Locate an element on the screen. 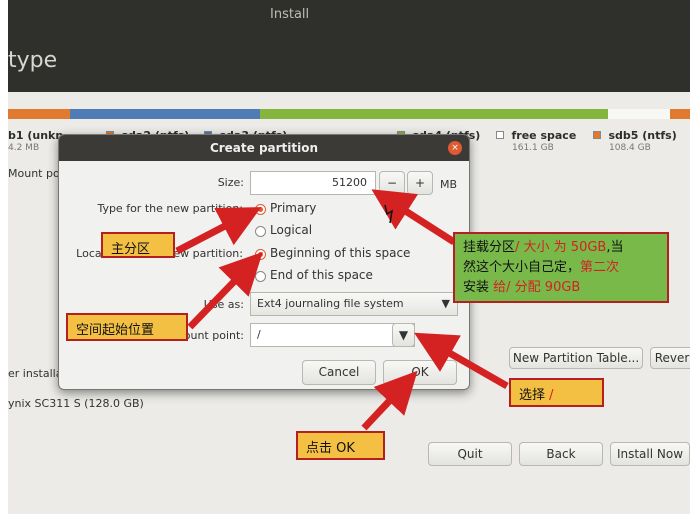 Image resolution: width=690 pixels, height=514 pixels. page-title: type is located at coordinates (33, 60).